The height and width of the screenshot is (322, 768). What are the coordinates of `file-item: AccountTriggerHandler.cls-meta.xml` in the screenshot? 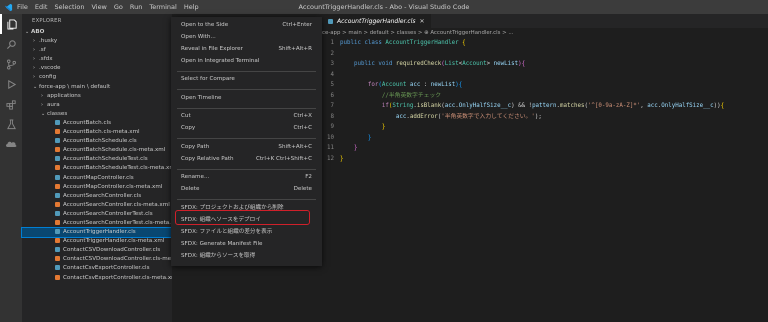 It's located at (97, 241).